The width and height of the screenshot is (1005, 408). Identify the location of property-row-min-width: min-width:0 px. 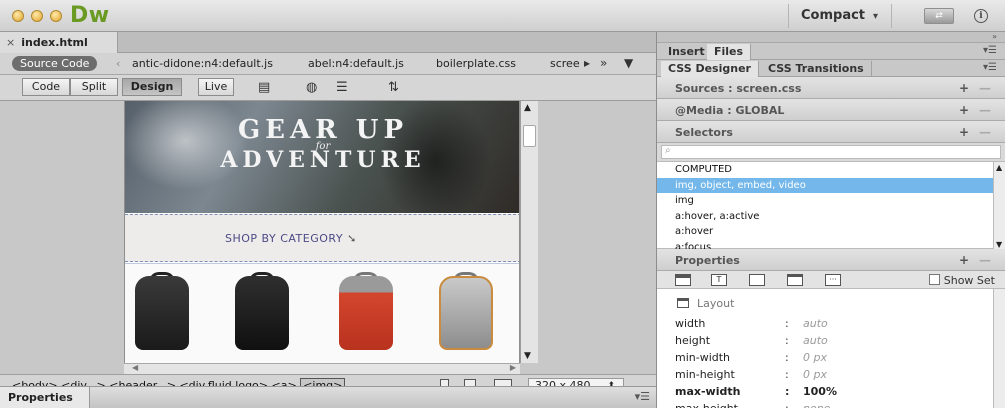
(825, 359).